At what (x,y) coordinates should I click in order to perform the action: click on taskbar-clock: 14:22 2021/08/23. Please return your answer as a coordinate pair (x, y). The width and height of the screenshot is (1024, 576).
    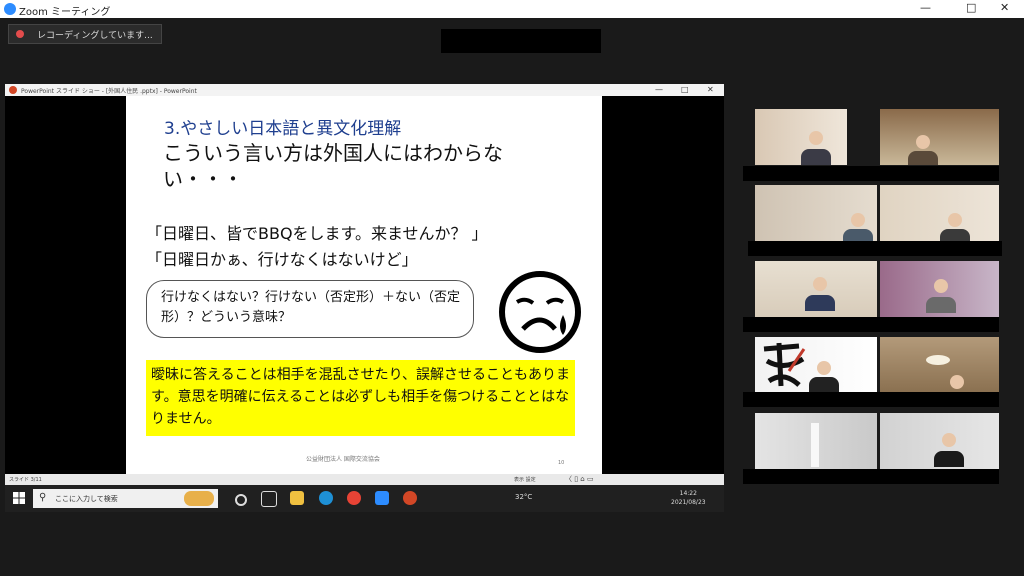
    Looking at the image, I should click on (688, 498).